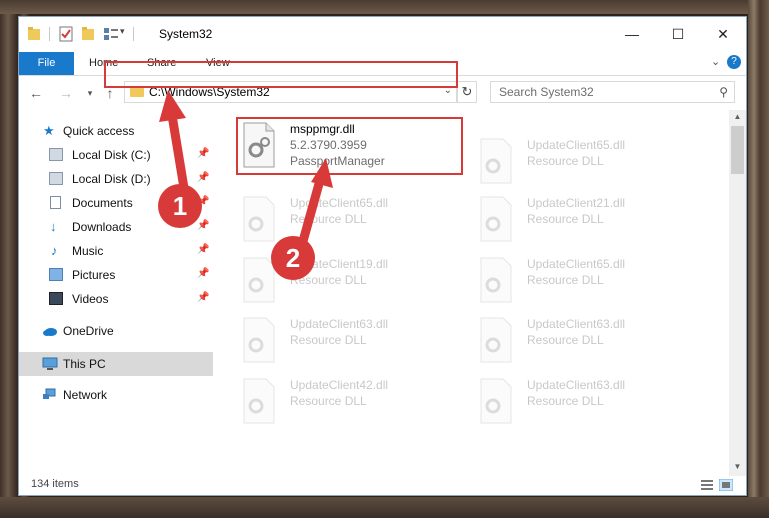 The height and width of the screenshot is (518, 769). What do you see at coordinates (116, 395) in the screenshot?
I see `nav-item-network: Network` at bounding box center [116, 395].